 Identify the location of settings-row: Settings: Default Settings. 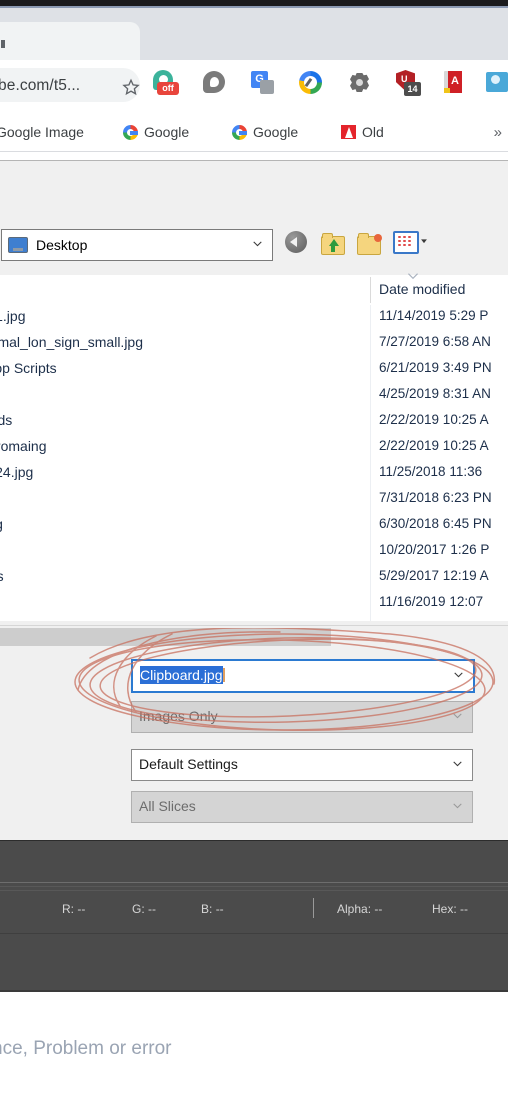
(254, 766).